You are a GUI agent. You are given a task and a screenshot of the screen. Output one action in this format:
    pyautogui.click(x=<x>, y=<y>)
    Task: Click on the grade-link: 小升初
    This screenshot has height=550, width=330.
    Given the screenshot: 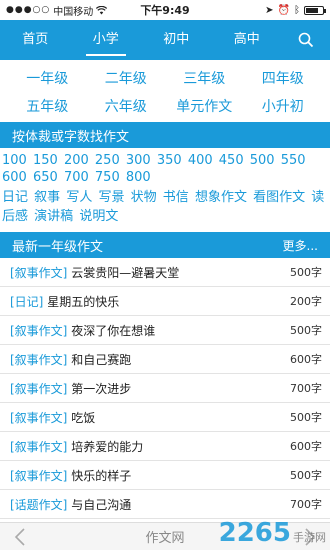 What is the action you would take?
    pyautogui.click(x=283, y=106)
    